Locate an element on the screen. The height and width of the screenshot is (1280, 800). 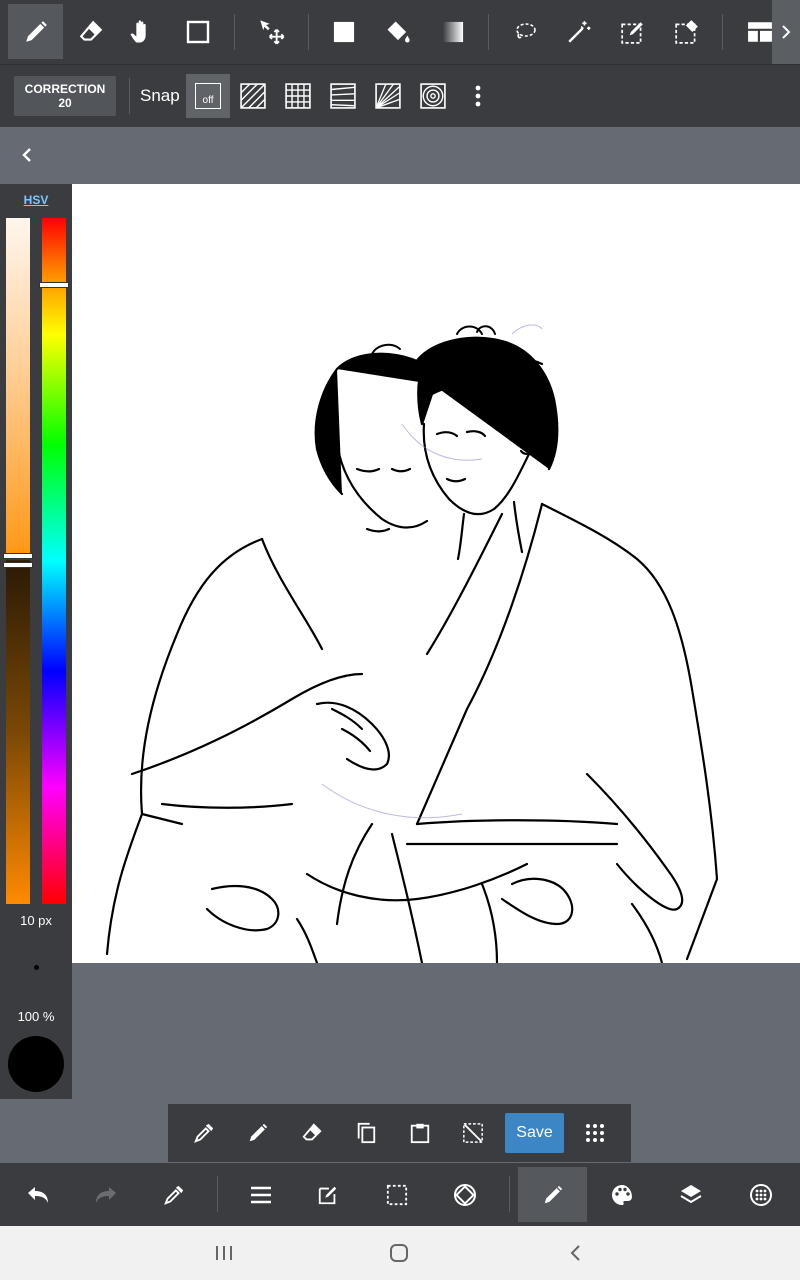
redo-icon is located at coordinates (106, 1195).